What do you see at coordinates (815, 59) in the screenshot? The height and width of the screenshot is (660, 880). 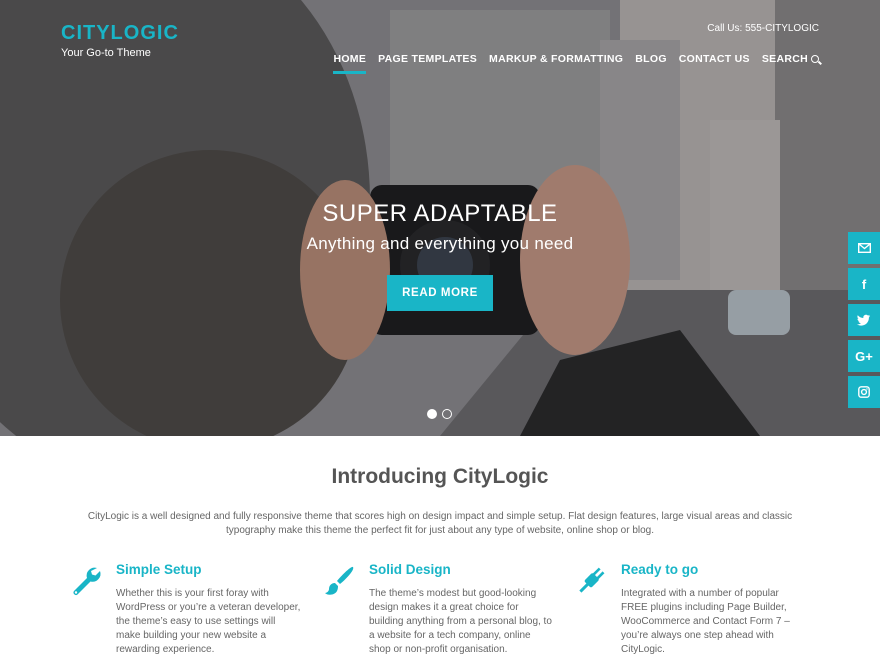 I see `search-icon` at bounding box center [815, 59].